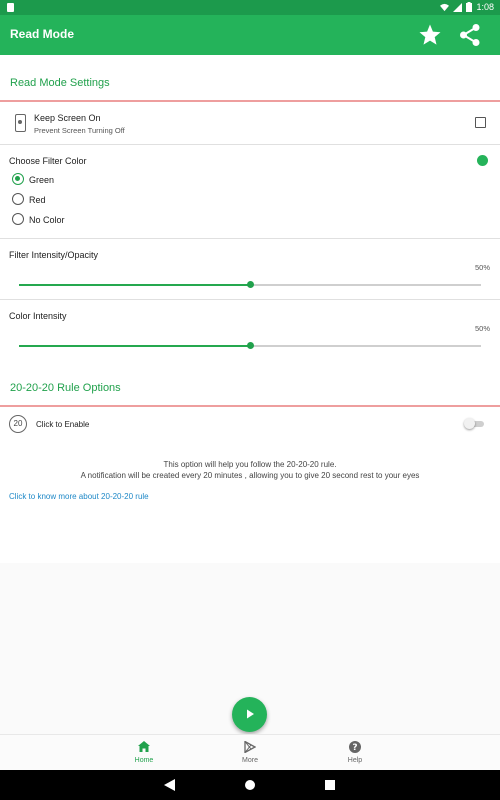  What do you see at coordinates (482, 328) in the screenshot?
I see `color-intensity-percent: 50%` at bounding box center [482, 328].